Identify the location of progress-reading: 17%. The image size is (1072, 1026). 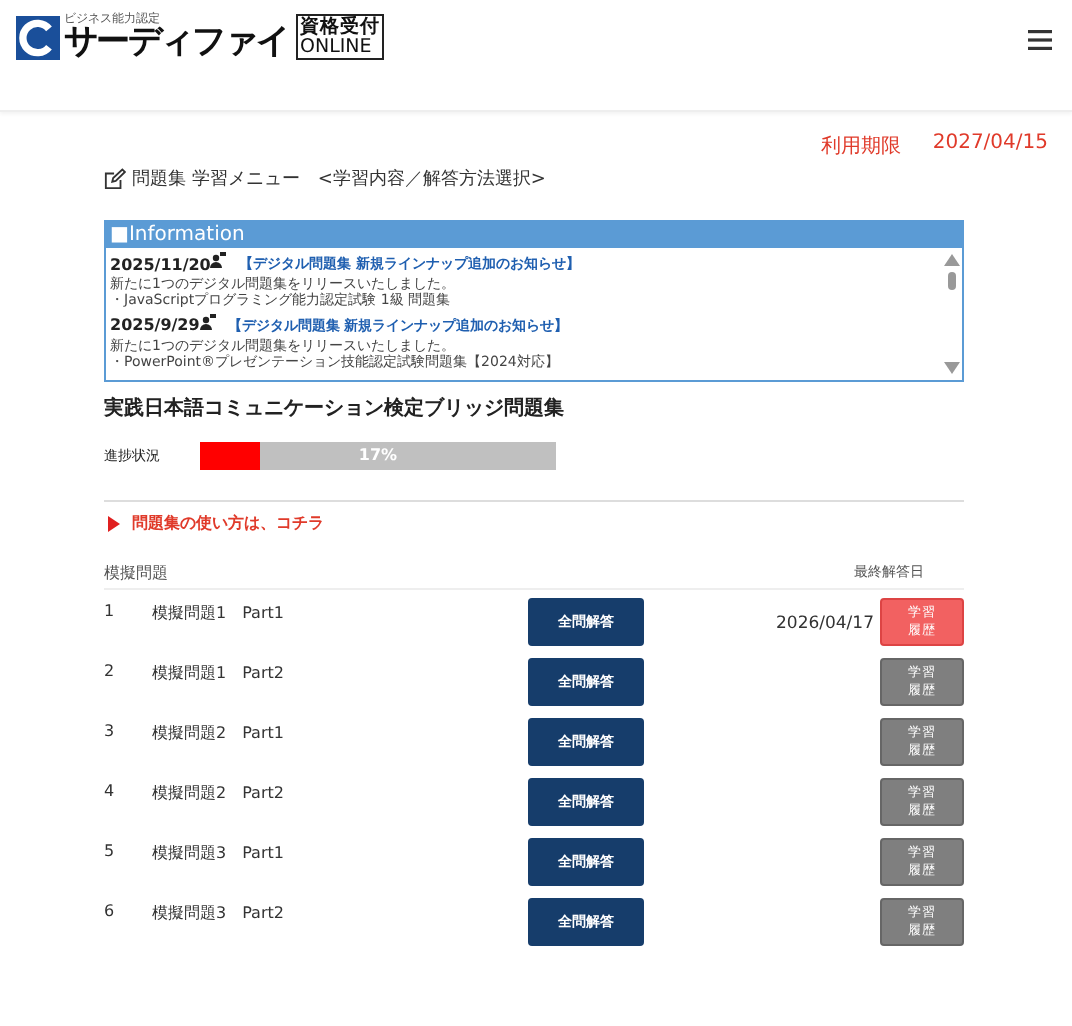
(378, 456).